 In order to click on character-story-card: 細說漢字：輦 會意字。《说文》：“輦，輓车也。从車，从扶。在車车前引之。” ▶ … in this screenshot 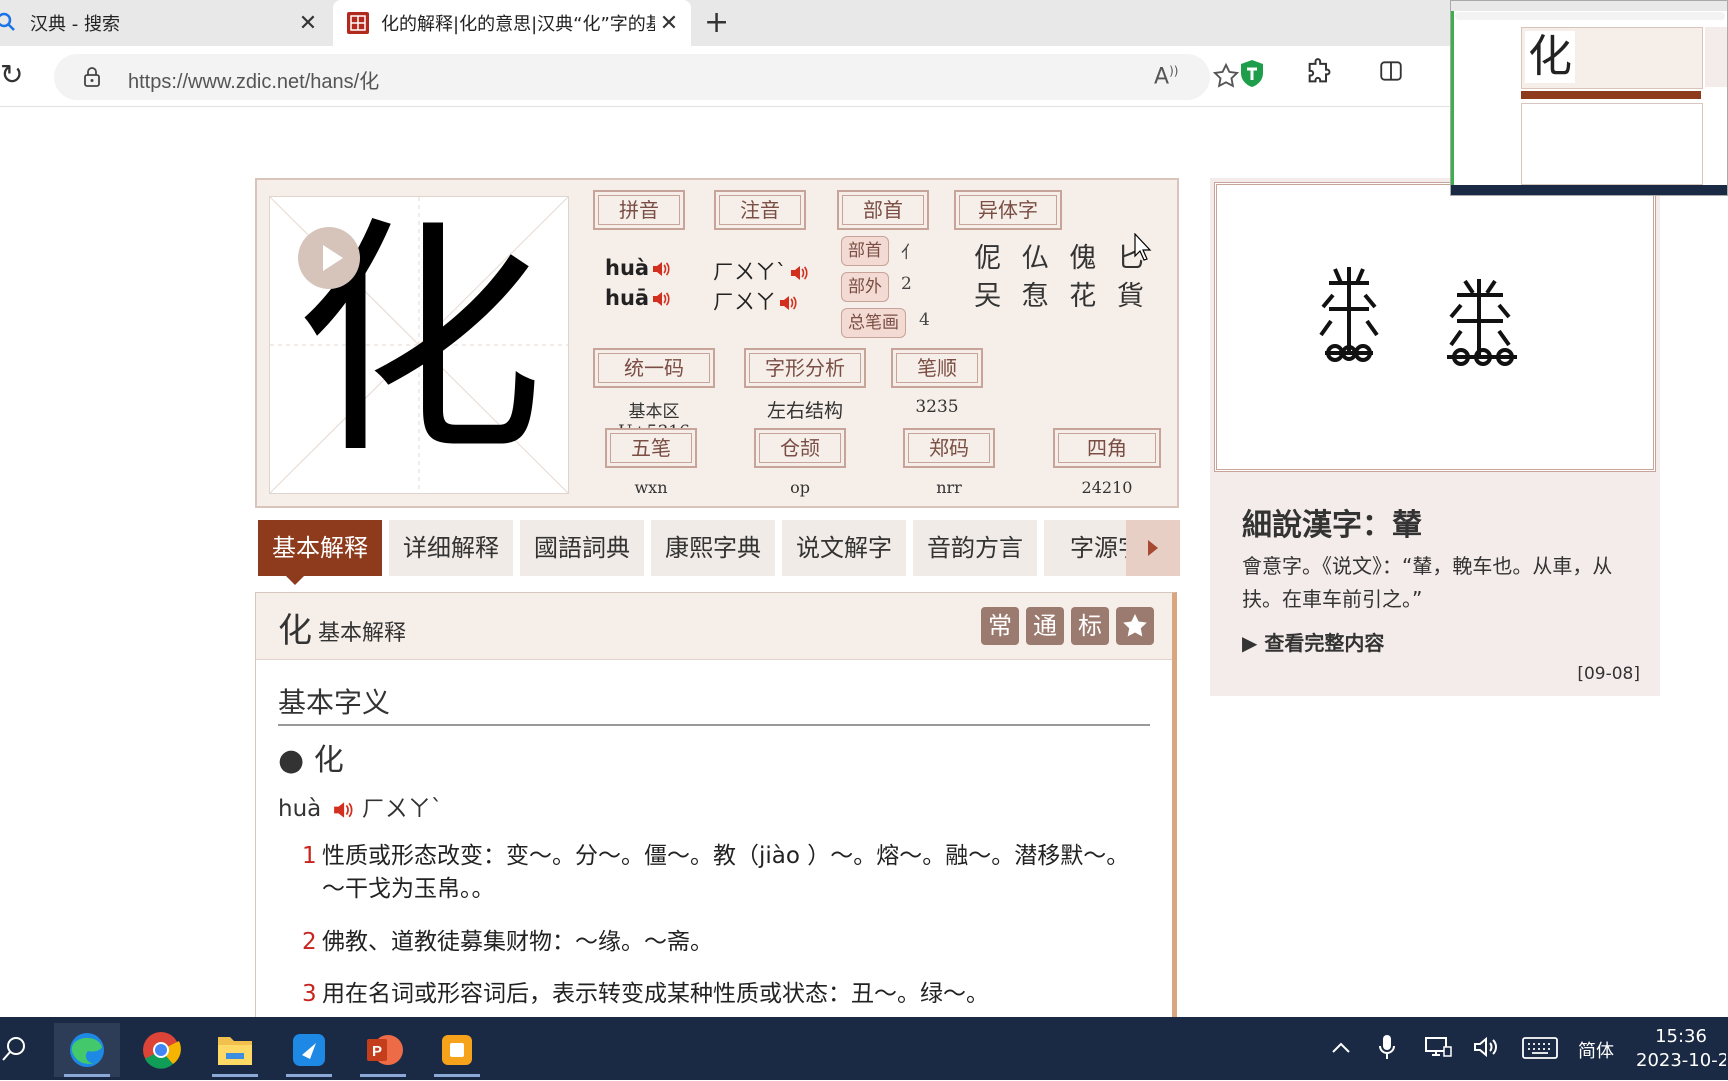, I will do `click(1435, 437)`.